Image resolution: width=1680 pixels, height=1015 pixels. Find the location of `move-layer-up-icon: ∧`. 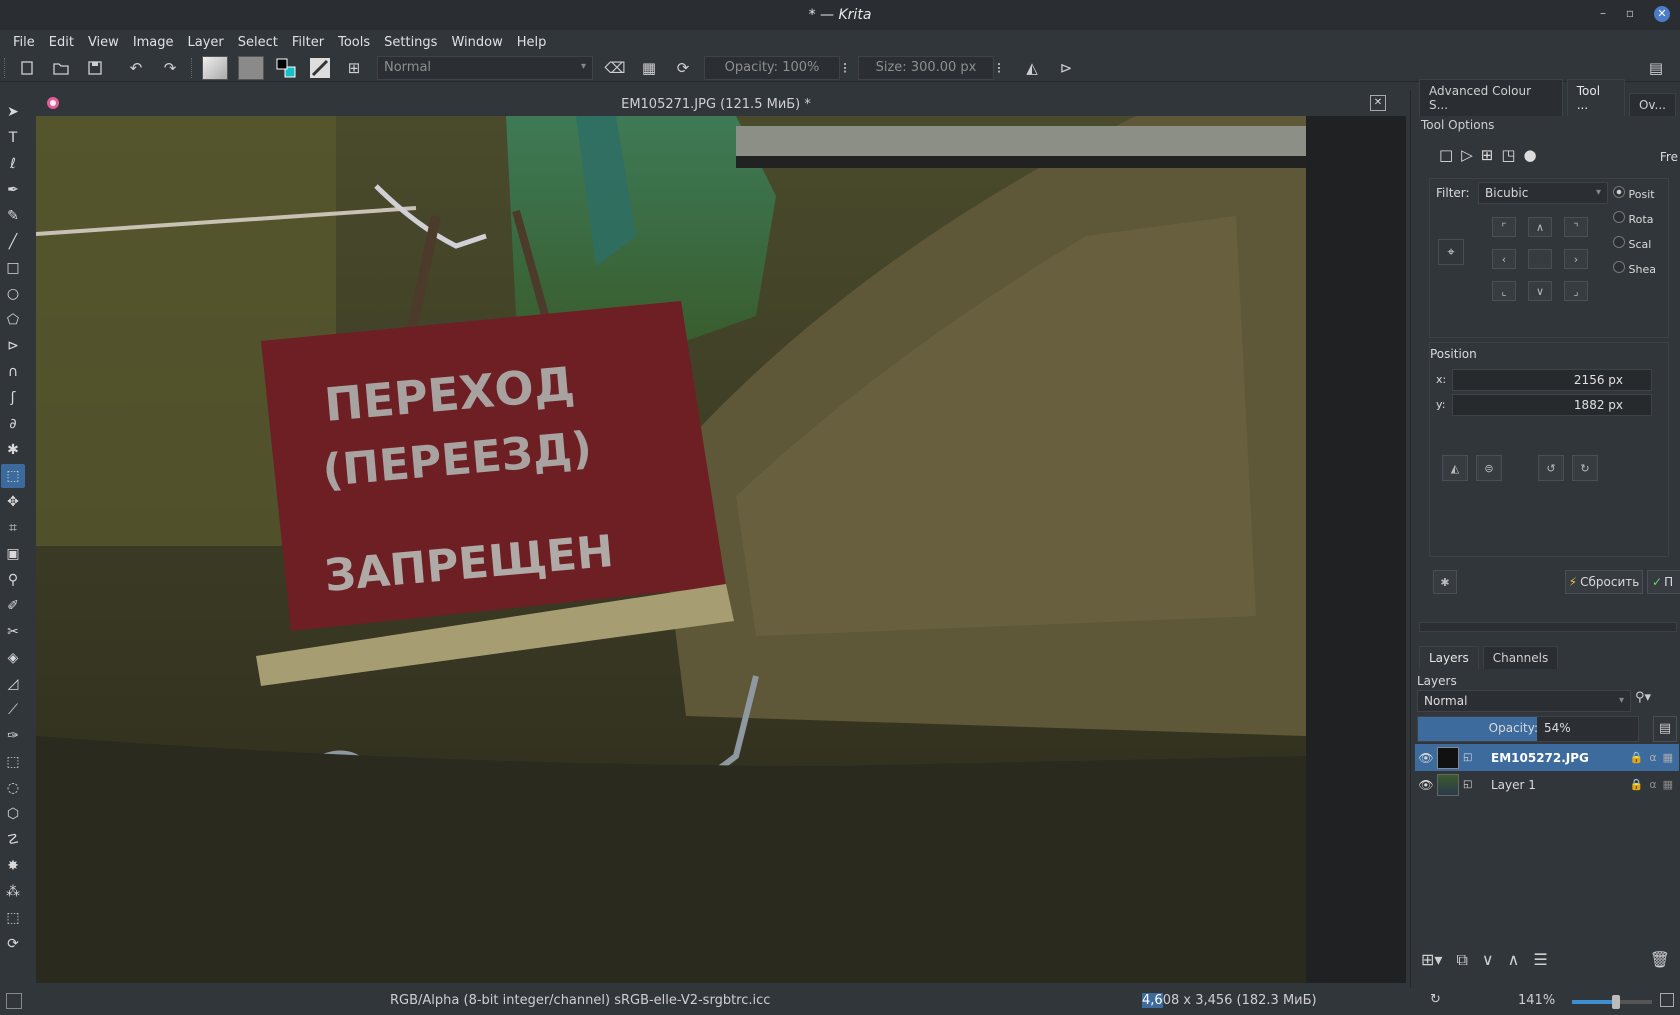

move-layer-up-icon: ∧ is located at coordinates (1514, 960).